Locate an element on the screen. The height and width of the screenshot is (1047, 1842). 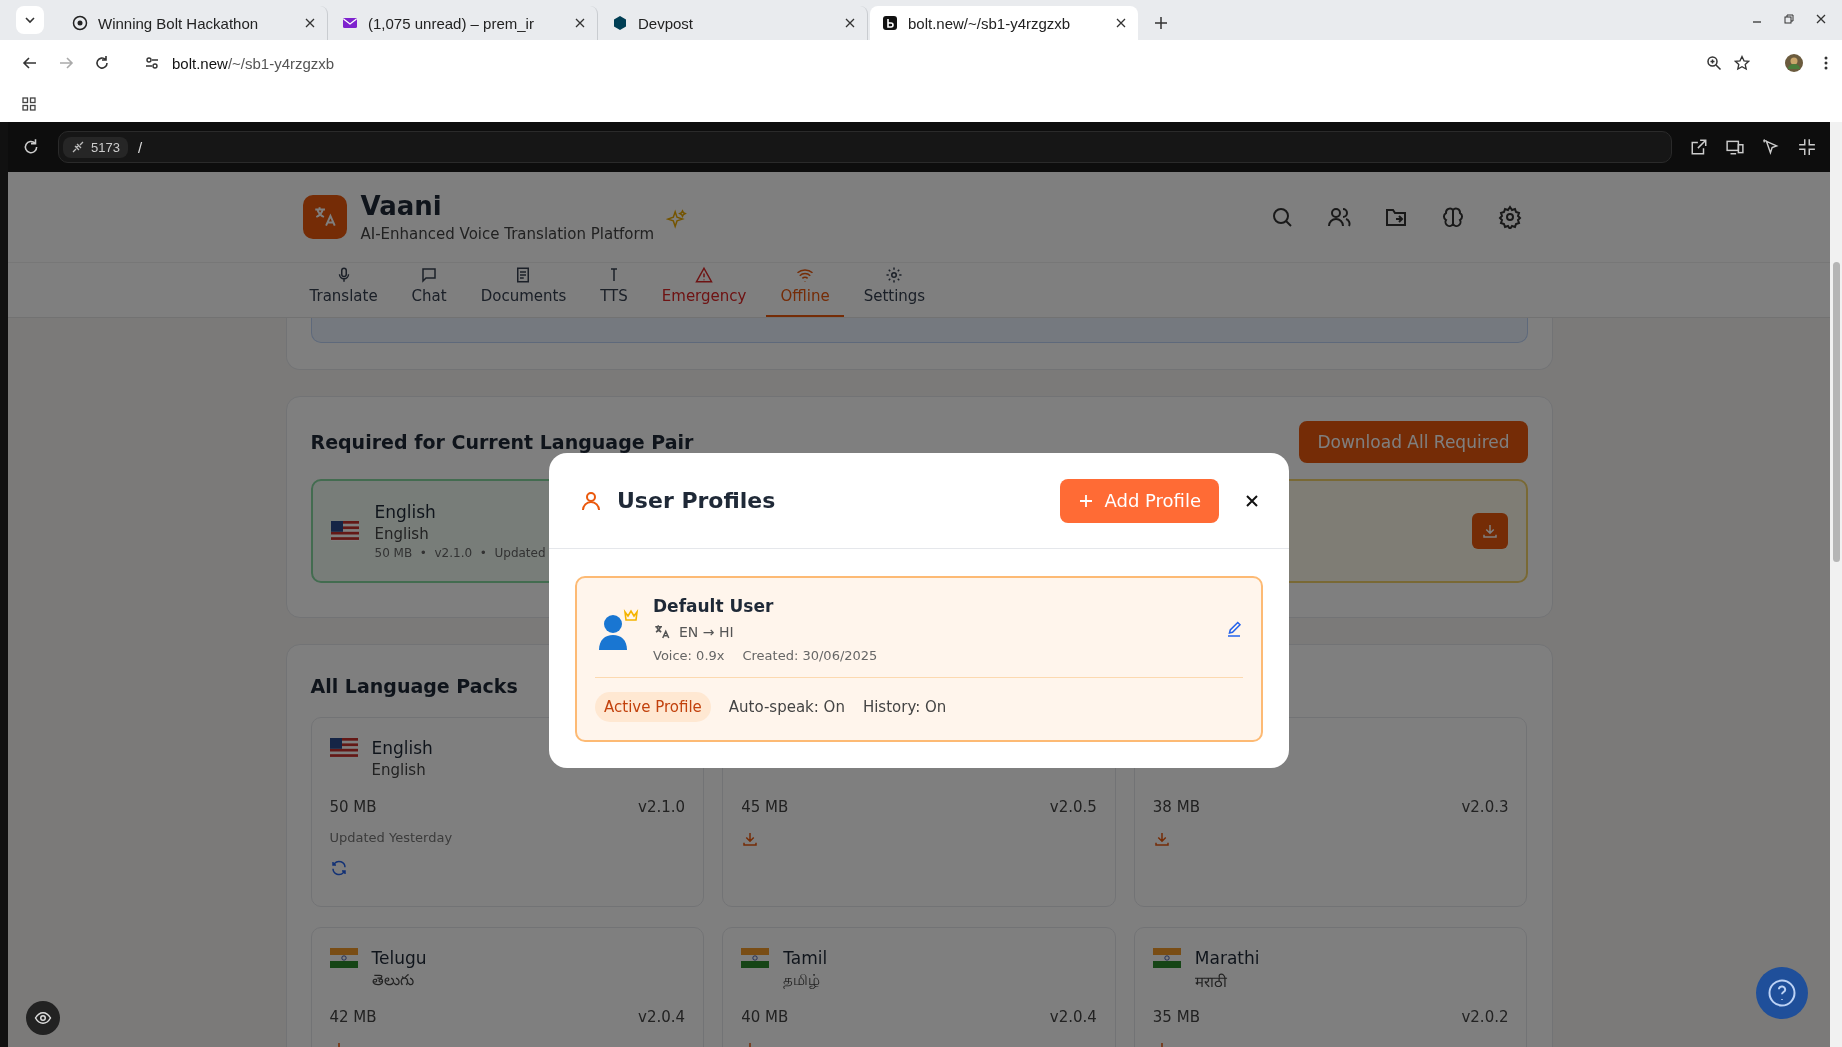
nav-tab: TTS is located at coordinates (614, 290).